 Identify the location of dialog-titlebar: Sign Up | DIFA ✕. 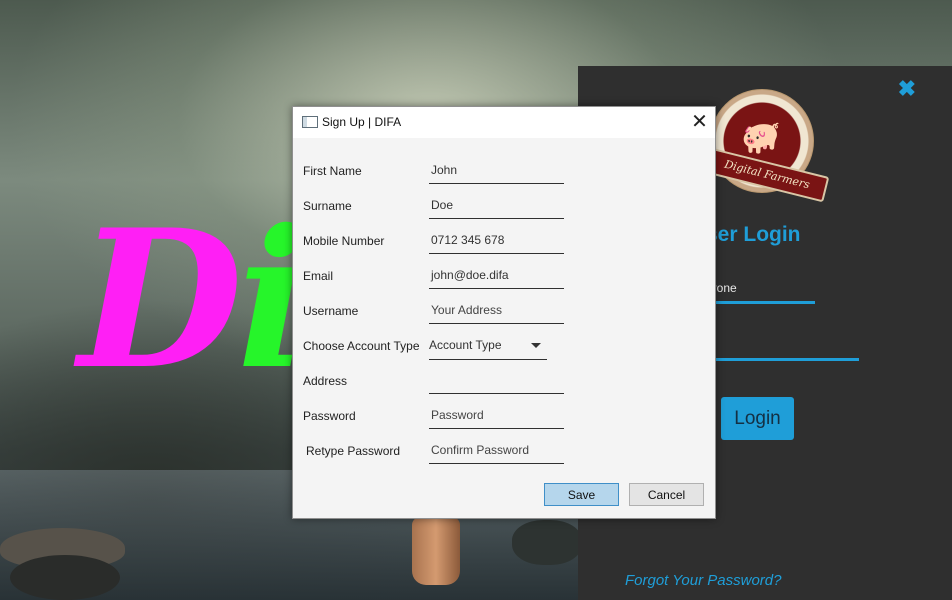
(504, 122).